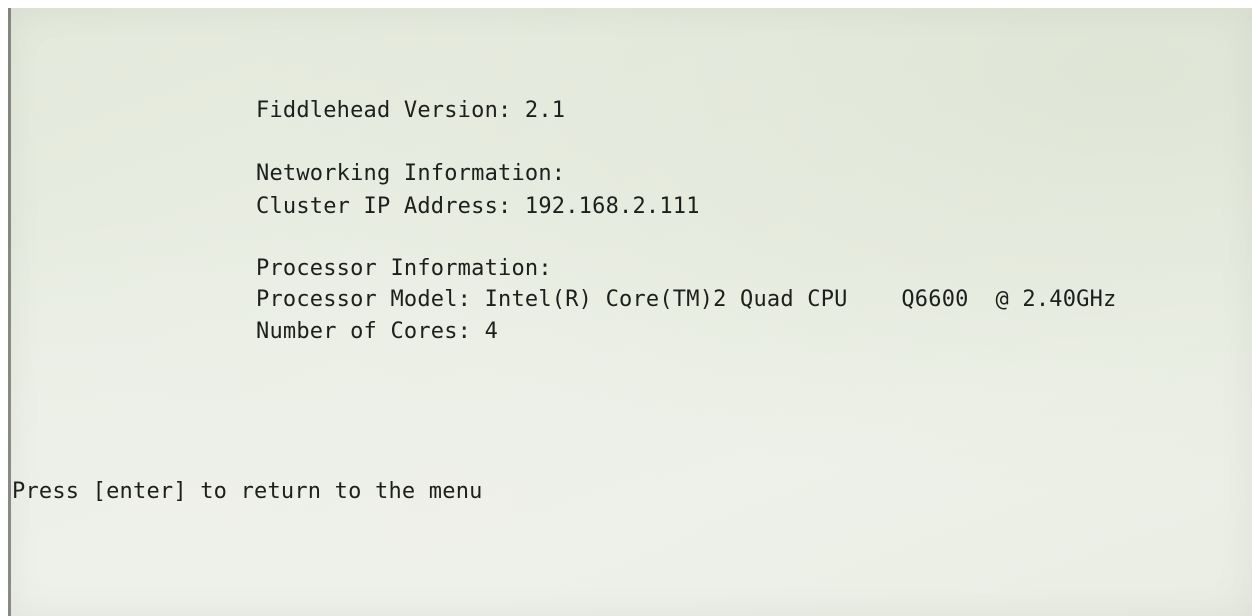 The height and width of the screenshot is (616, 1252). I want to click on processor-section-header: Processor Information:, so click(404, 268).